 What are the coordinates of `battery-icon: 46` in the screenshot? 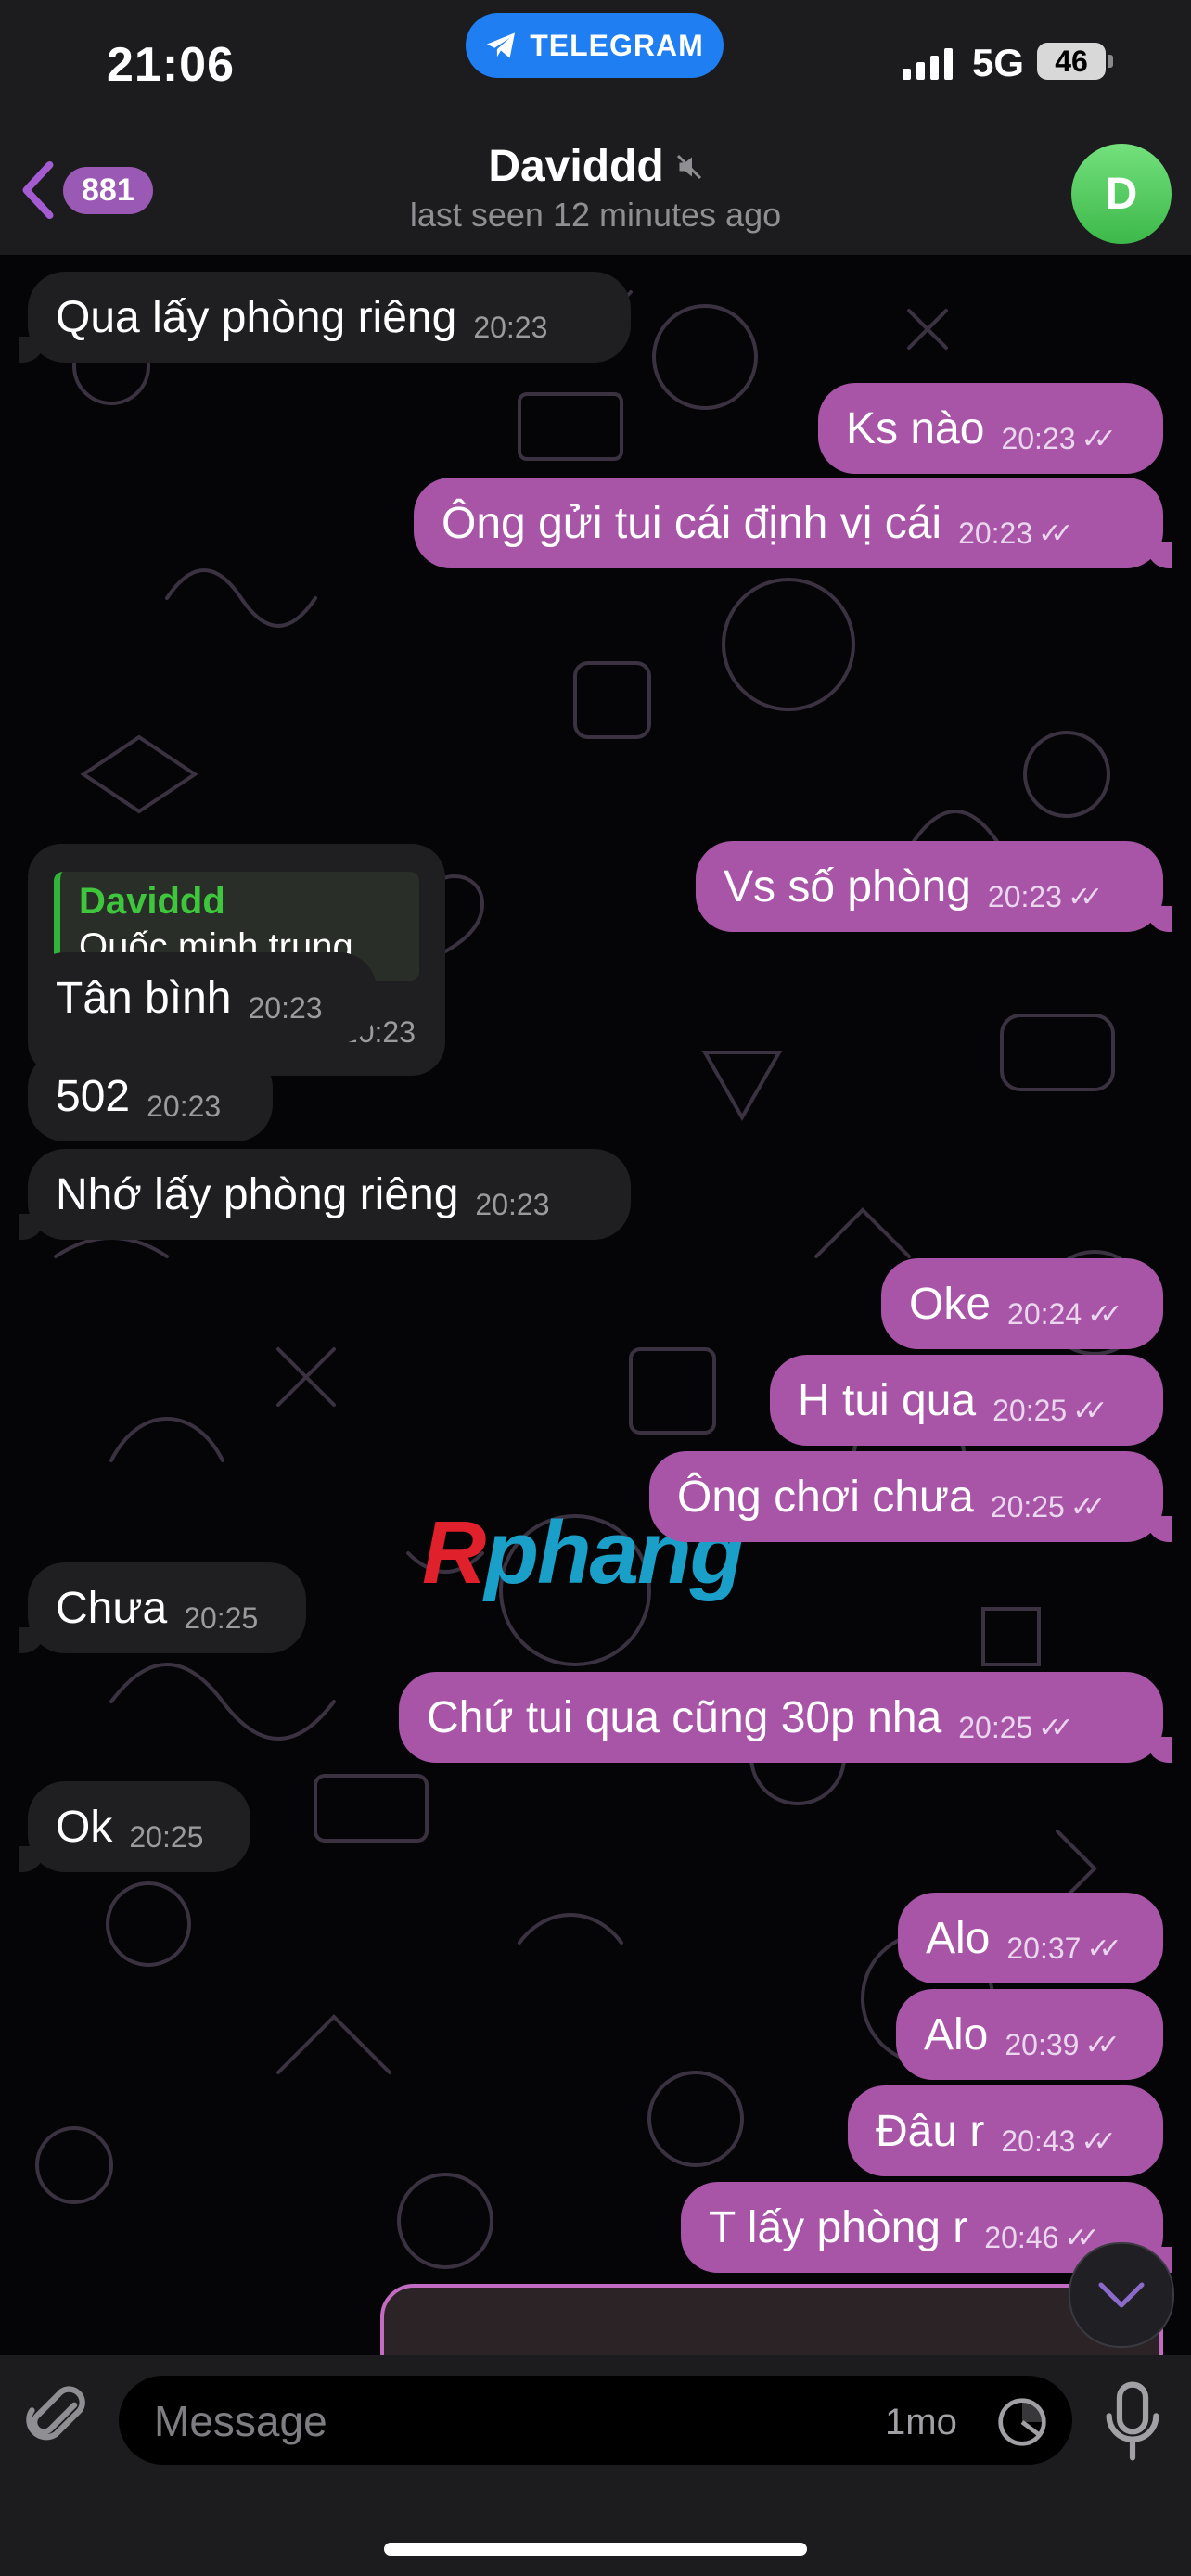 It's located at (1075, 61).